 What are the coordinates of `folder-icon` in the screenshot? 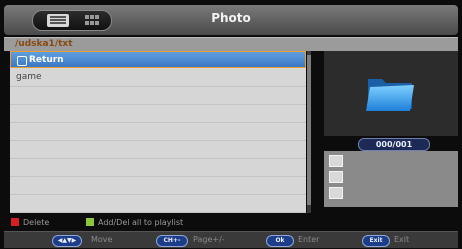 It's located at (390, 95).